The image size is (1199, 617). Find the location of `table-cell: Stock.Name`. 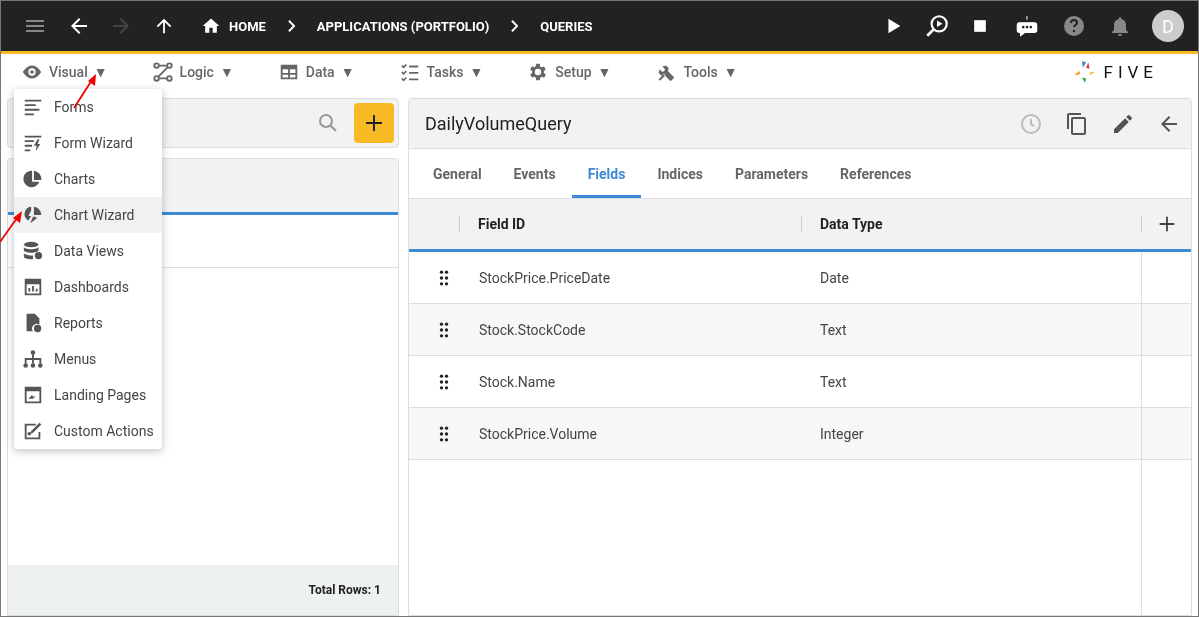

table-cell: Stock.Name is located at coordinates (517, 381).